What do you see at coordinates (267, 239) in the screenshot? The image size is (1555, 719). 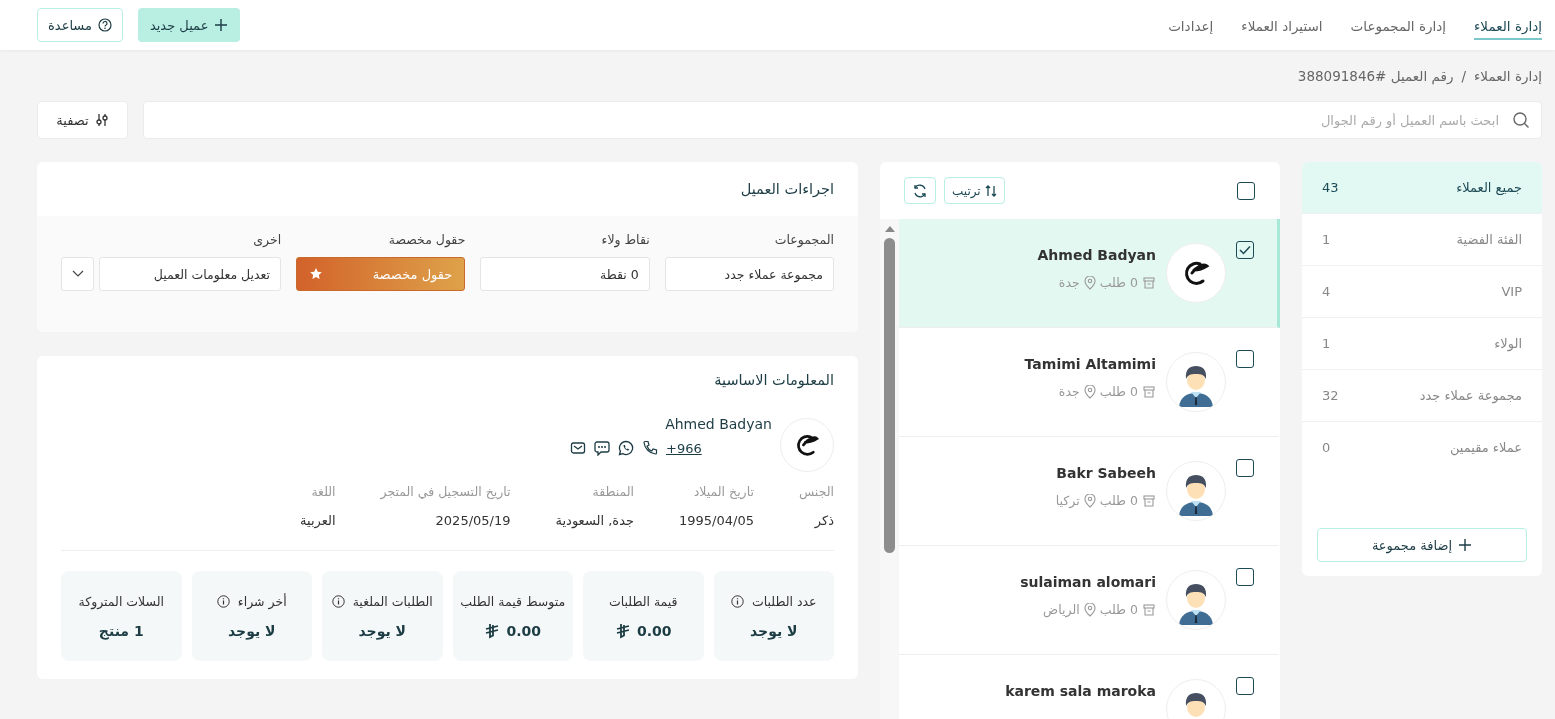 I see `field-label: اخرى` at bounding box center [267, 239].